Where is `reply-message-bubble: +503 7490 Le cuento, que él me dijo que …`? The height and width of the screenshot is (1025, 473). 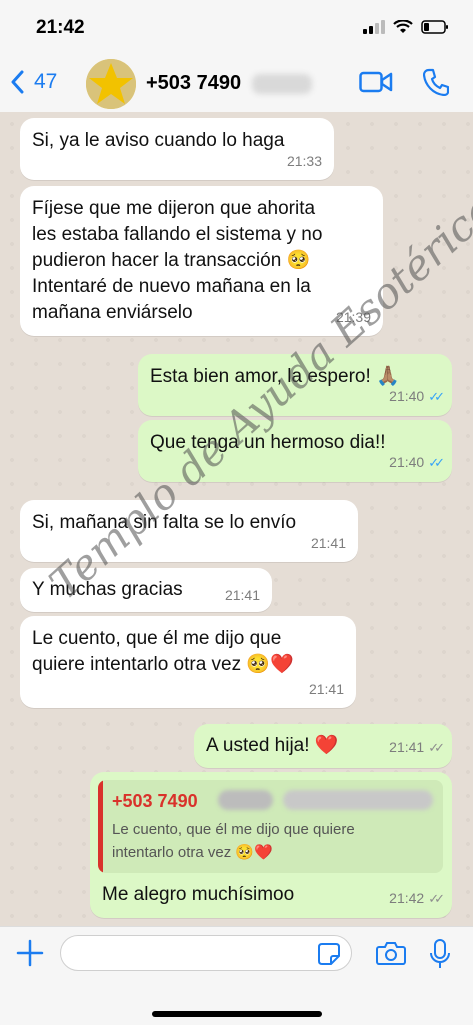 reply-message-bubble: +503 7490 Le cuento, que él me dijo que … is located at coordinates (271, 845).